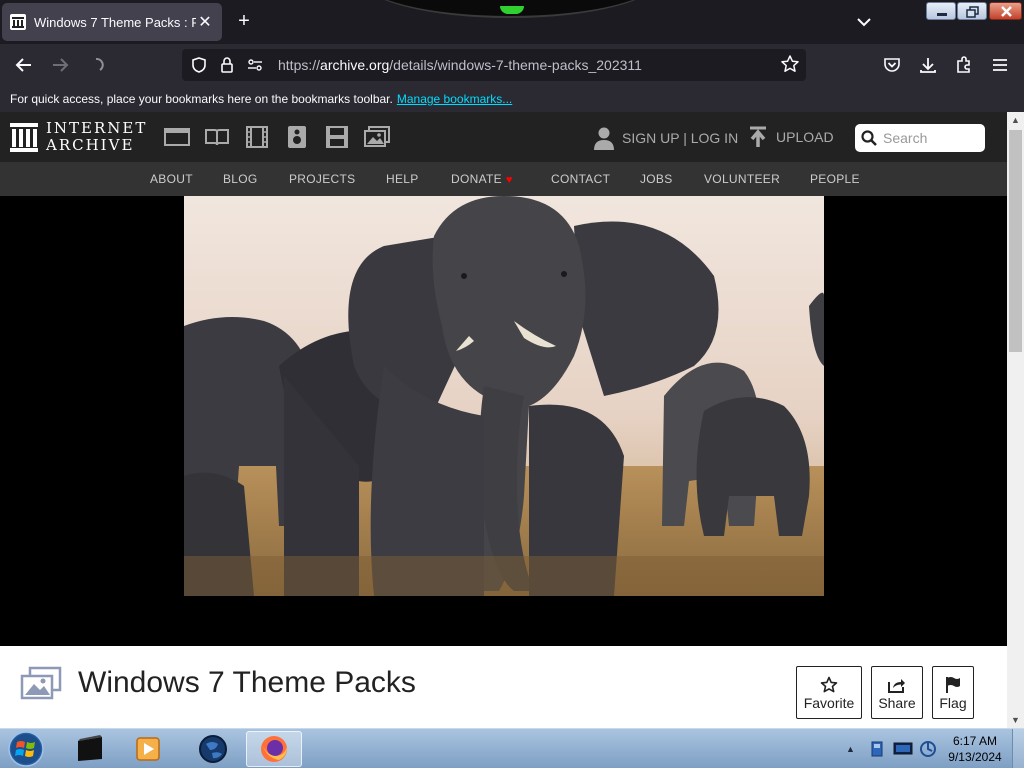 This screenshot has width=1024, height=768. I want to click on nav-about: ABOUT, so click(171, 179).